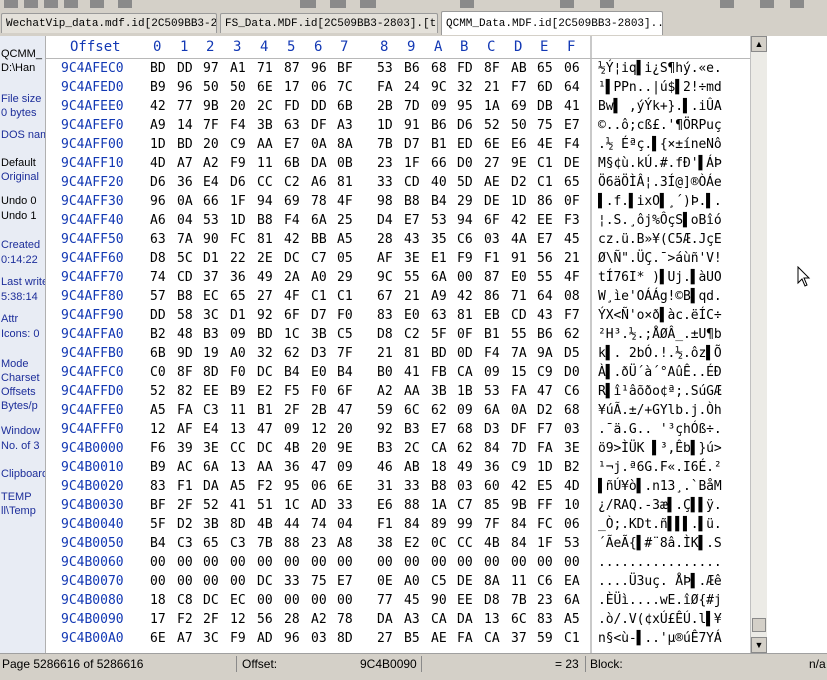  What do you see at coordinates (292, 581) in the screenshot?
I see `hex-byte: 33` at bounding box center [292, 581].